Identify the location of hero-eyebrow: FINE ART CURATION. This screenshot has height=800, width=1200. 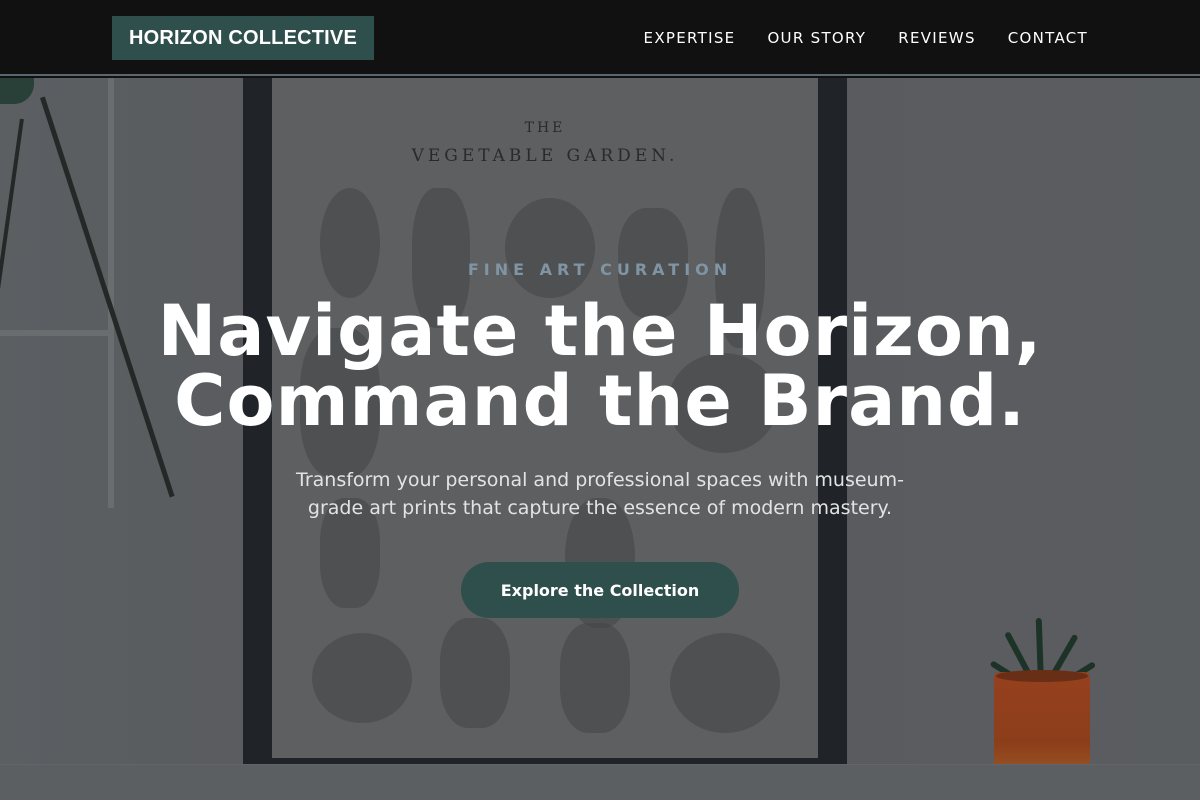
(600, 269).